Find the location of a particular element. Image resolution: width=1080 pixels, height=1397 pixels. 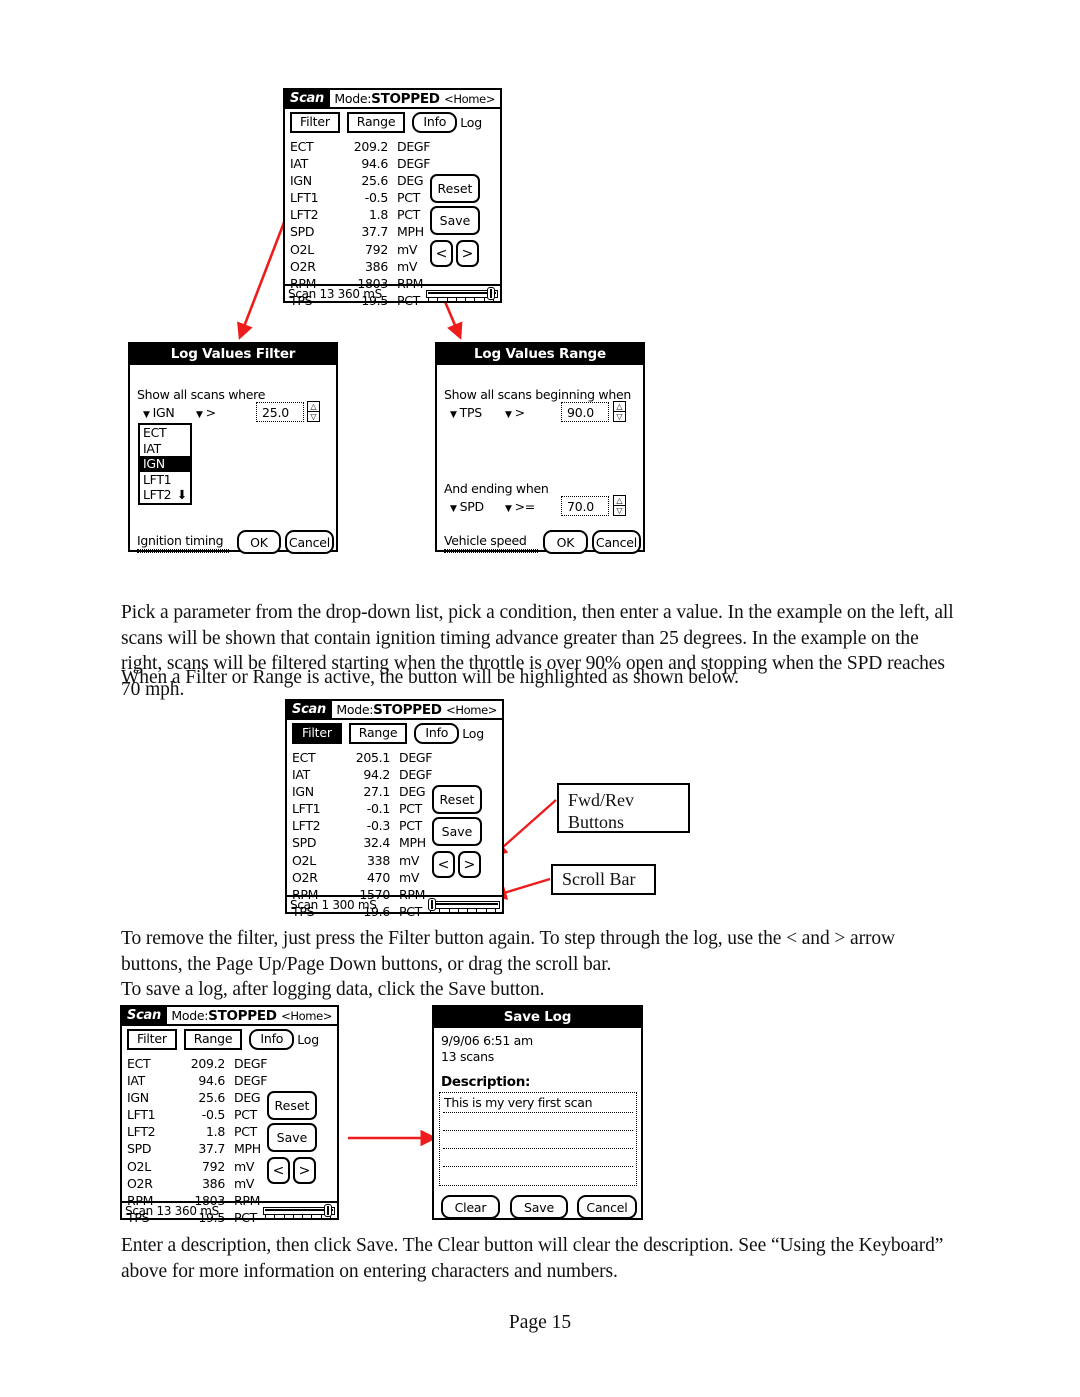

param-value: 386 is located at coordinates (376, 266).